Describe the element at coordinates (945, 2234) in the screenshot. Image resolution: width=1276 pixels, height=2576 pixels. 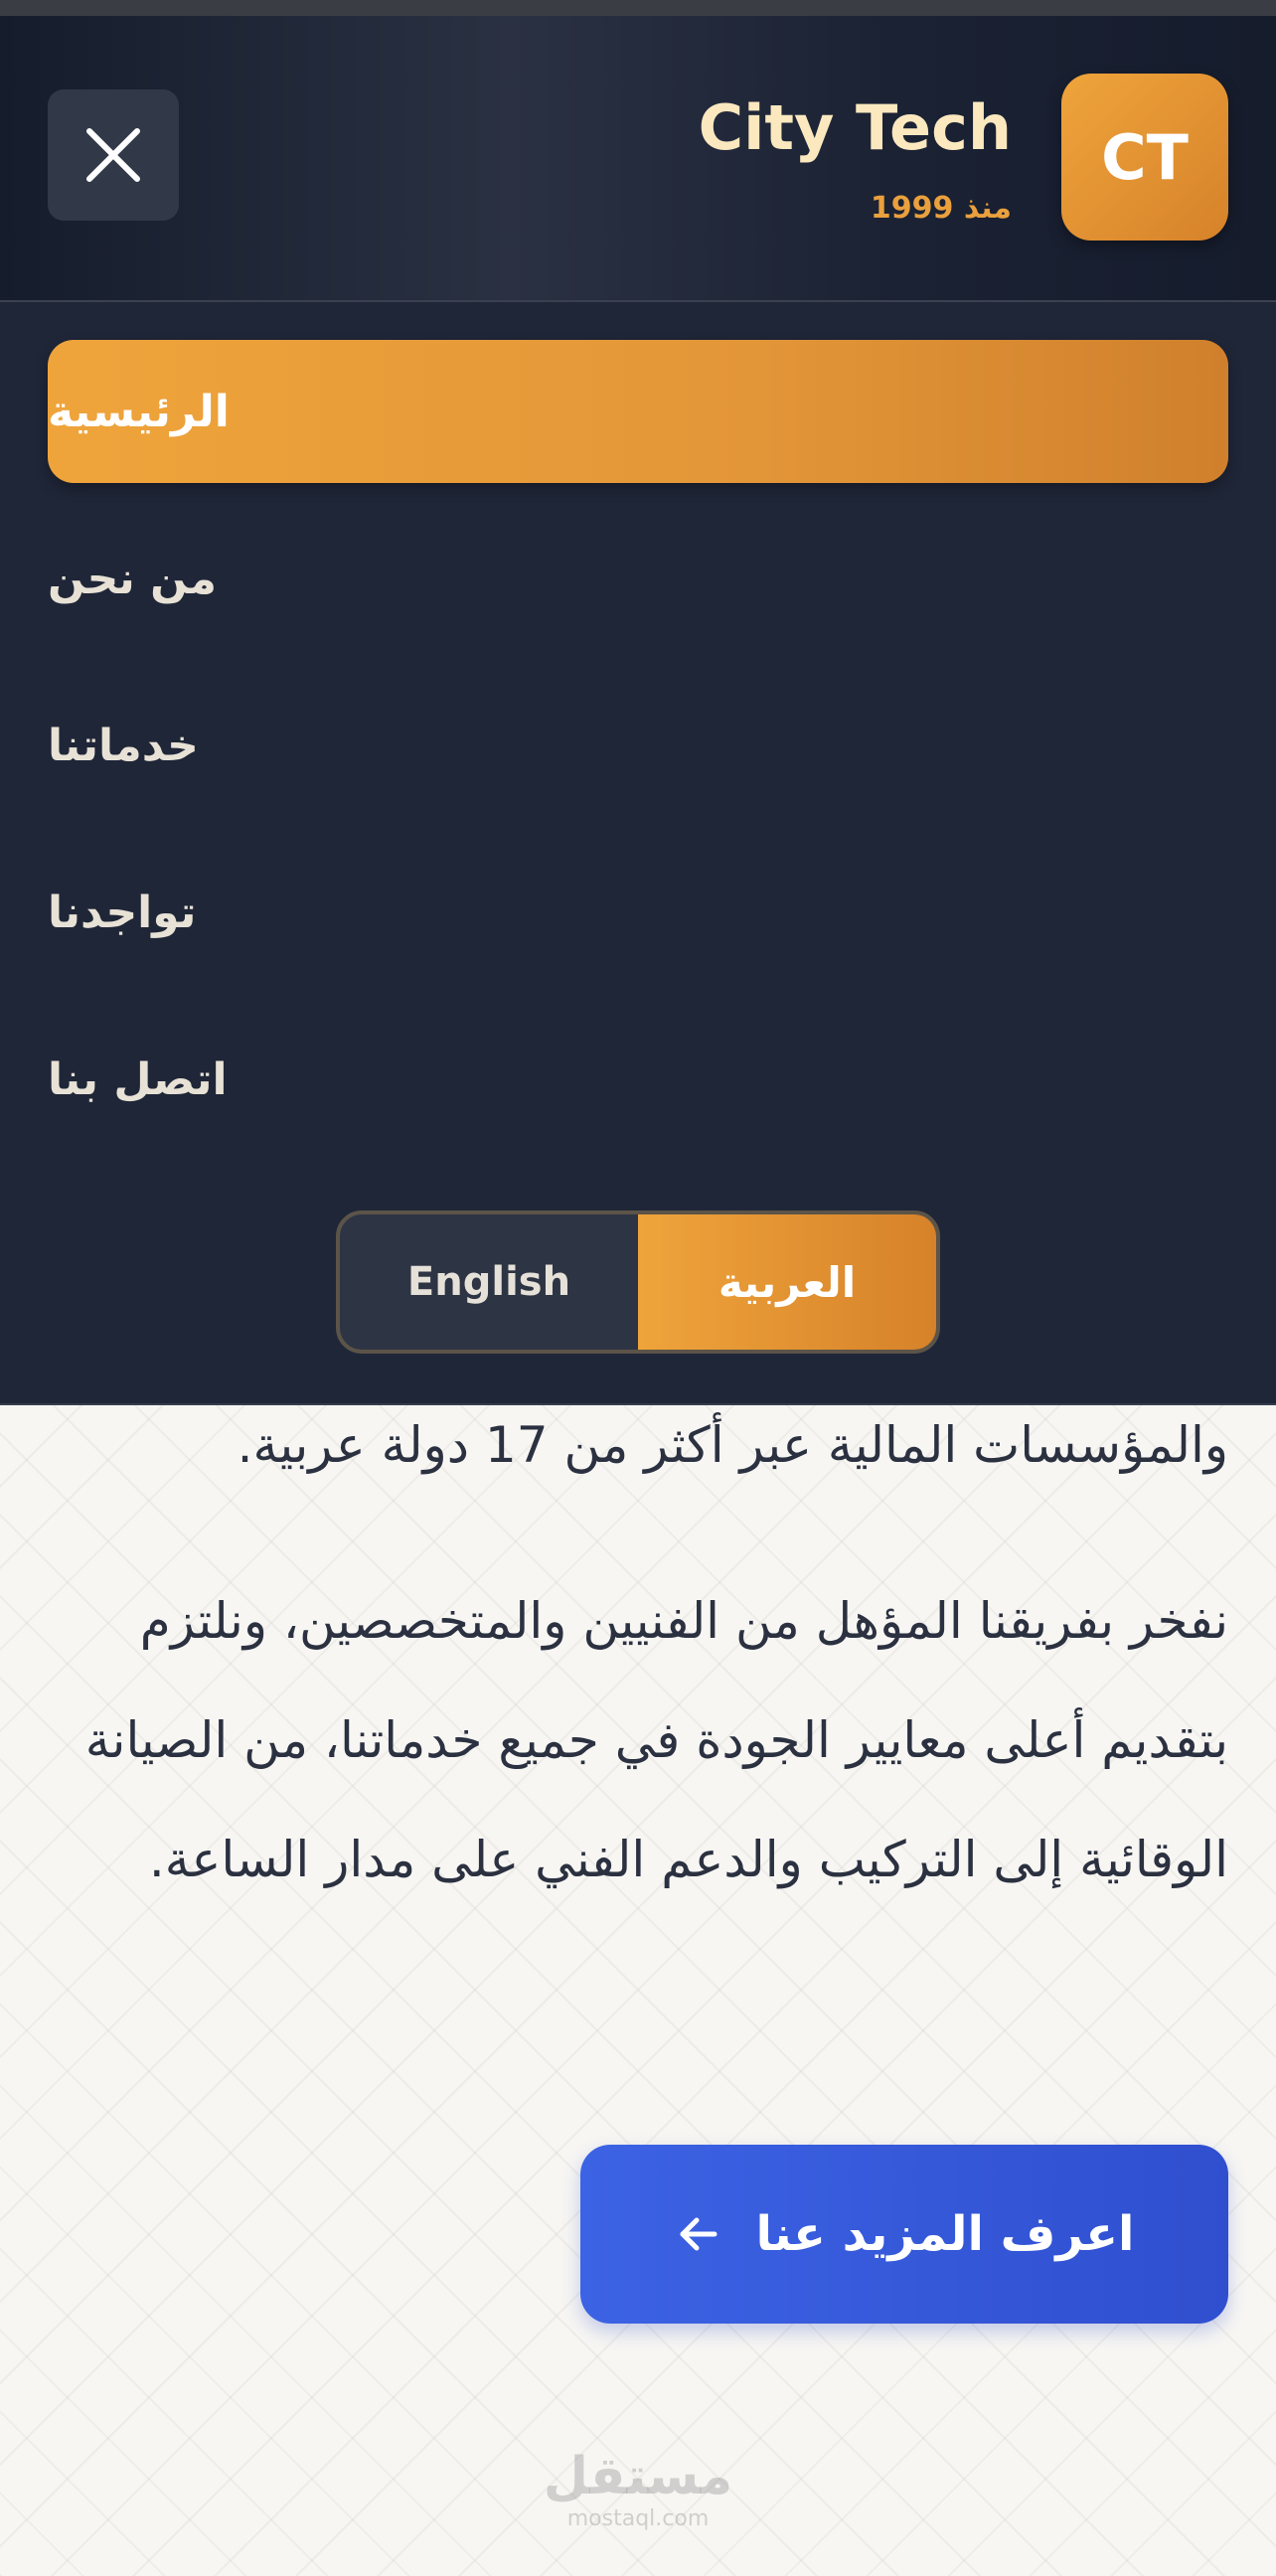
I see `learn-more-label: اعرف المزيد عنا` at that location.